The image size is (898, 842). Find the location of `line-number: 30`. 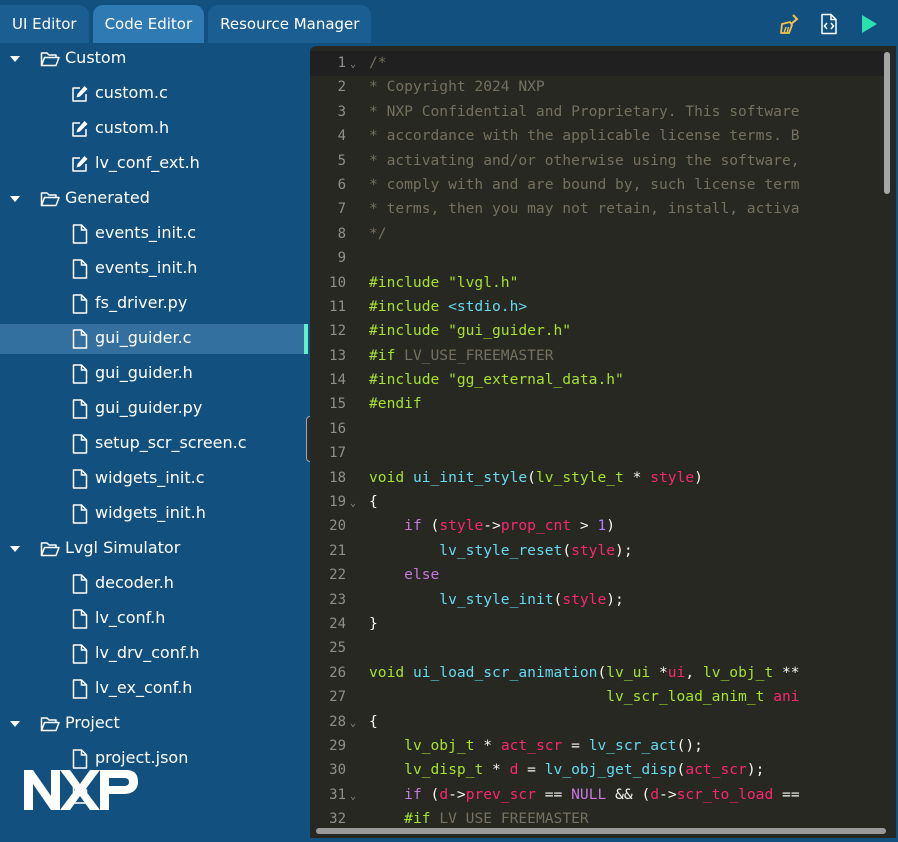

line-number: 30 is located at coordinates (337, 770).